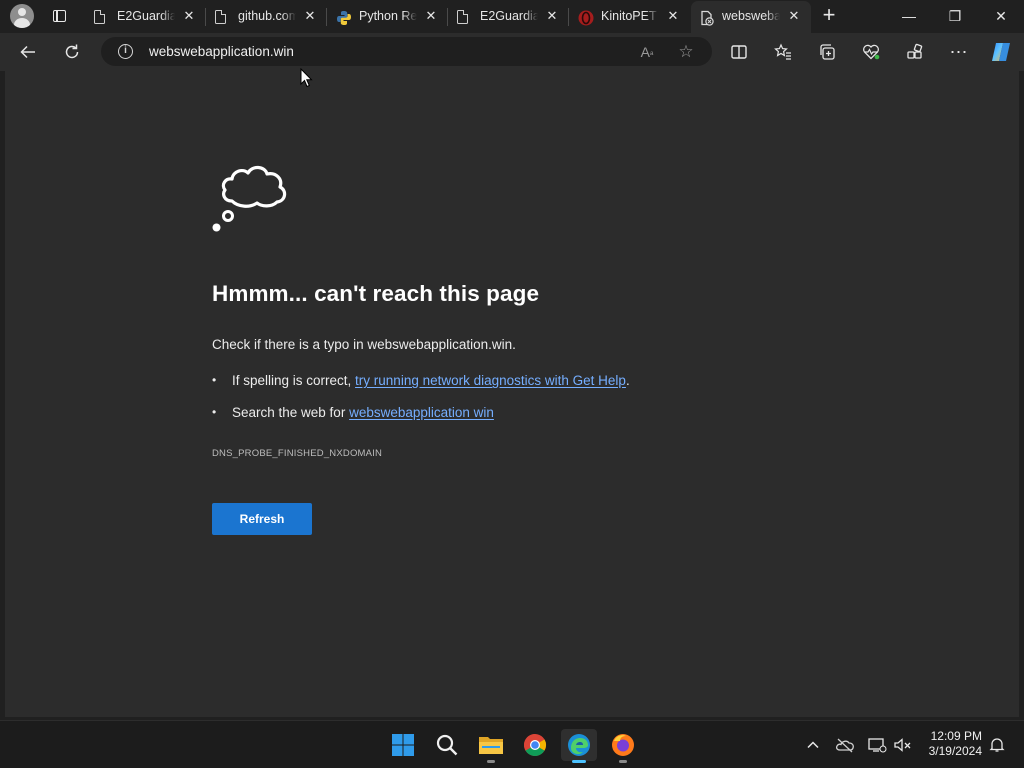 This screenshot has height=768, width=1024. Describe the element at coordinates (829, 15) in the screenshot. I see `new-tab-button: +` at that location.